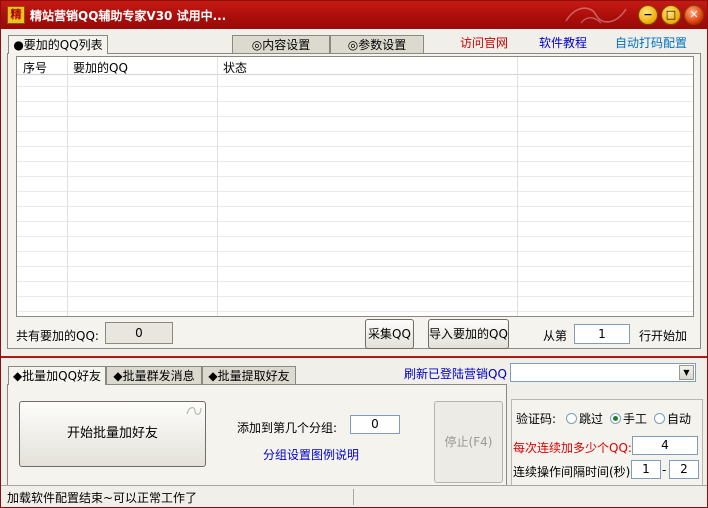 This screenshot has width=708, height=508. Describe the element at coordinates (139, 333) in the screenshot. I see `total-qq-value: 0` at that location.